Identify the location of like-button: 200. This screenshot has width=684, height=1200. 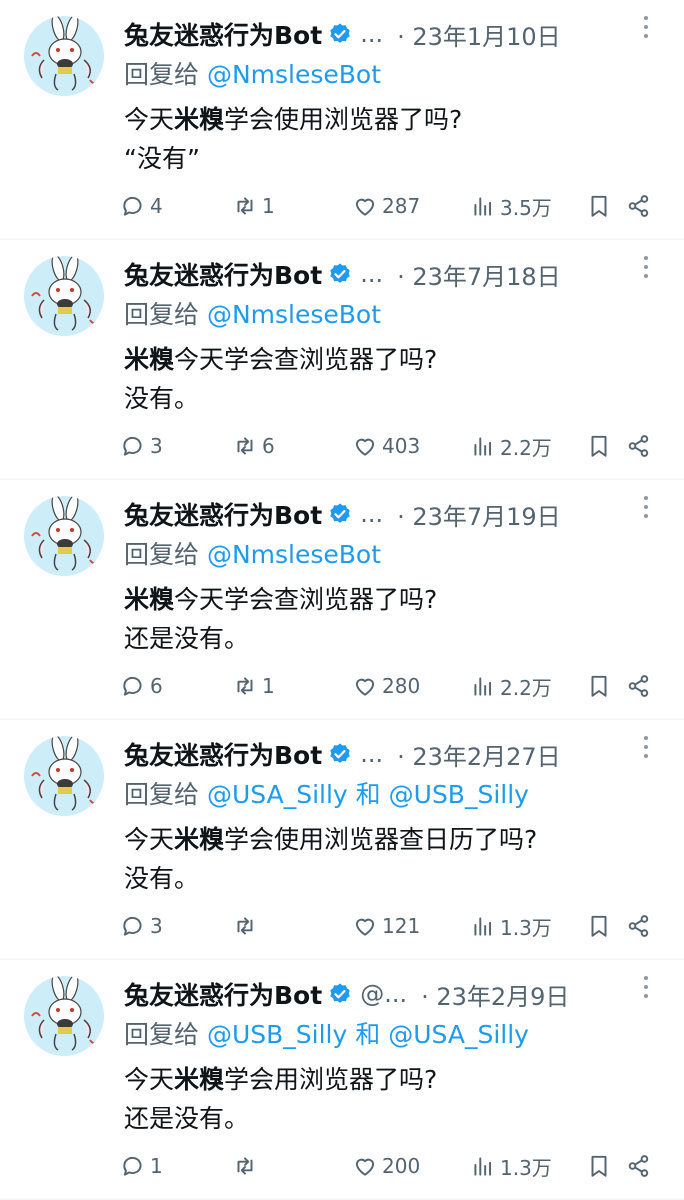
(386, 1166).